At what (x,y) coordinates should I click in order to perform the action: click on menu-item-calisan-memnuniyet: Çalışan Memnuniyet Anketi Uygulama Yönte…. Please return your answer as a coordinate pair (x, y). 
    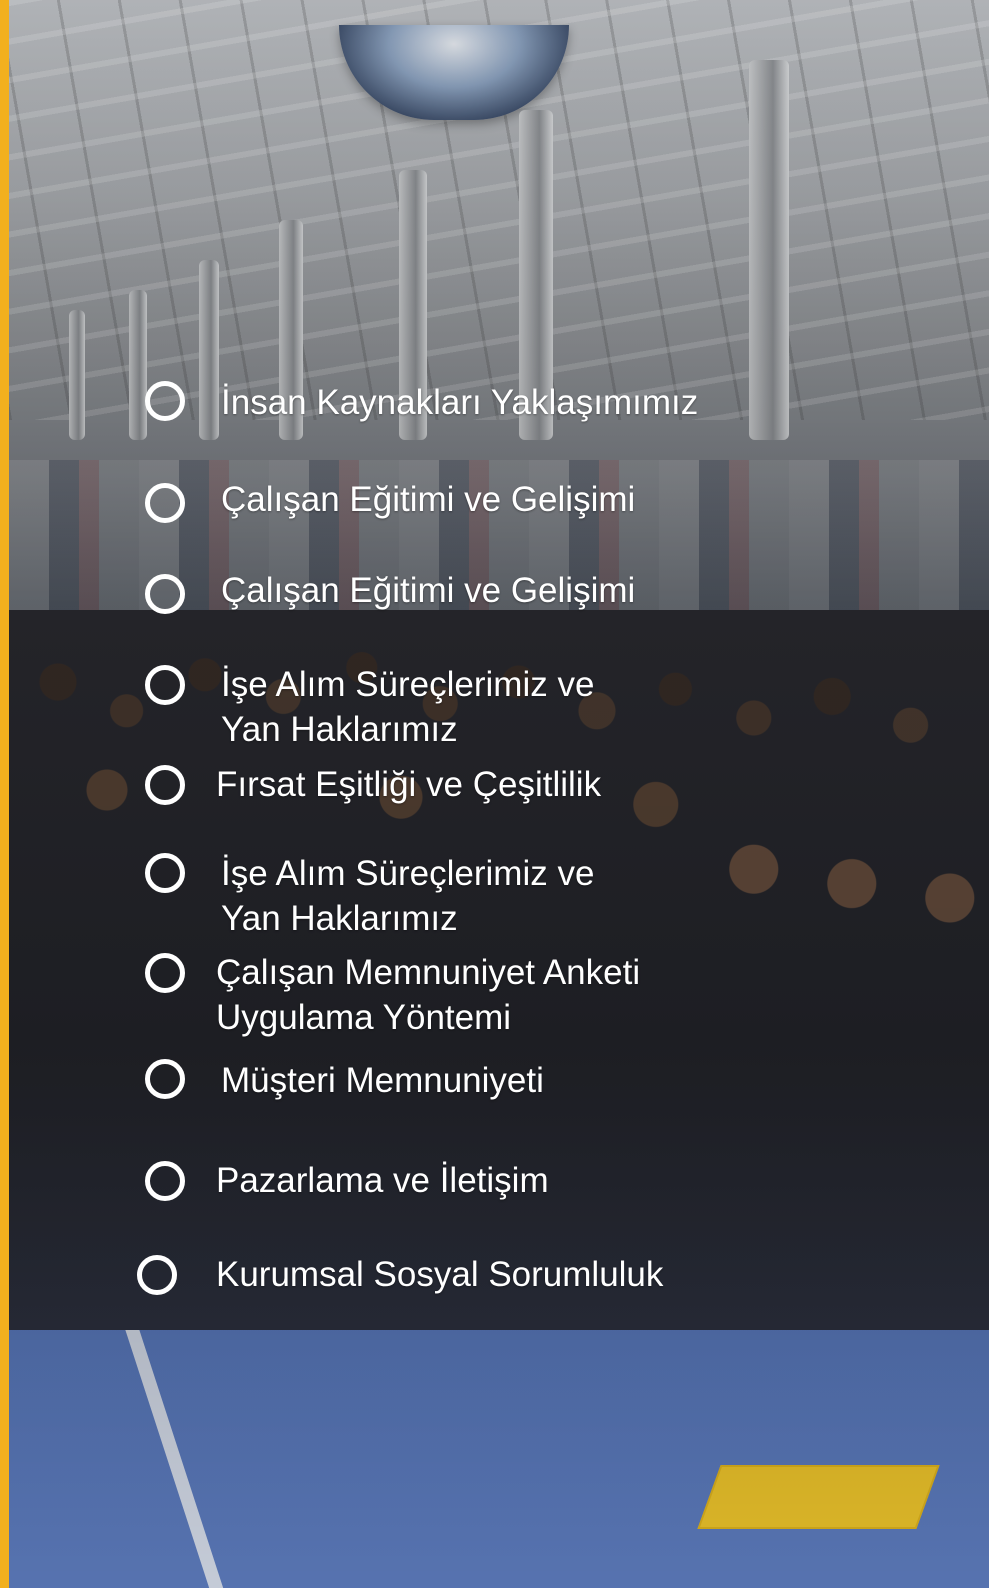
    Looking at the image, I should click on (425, 996).